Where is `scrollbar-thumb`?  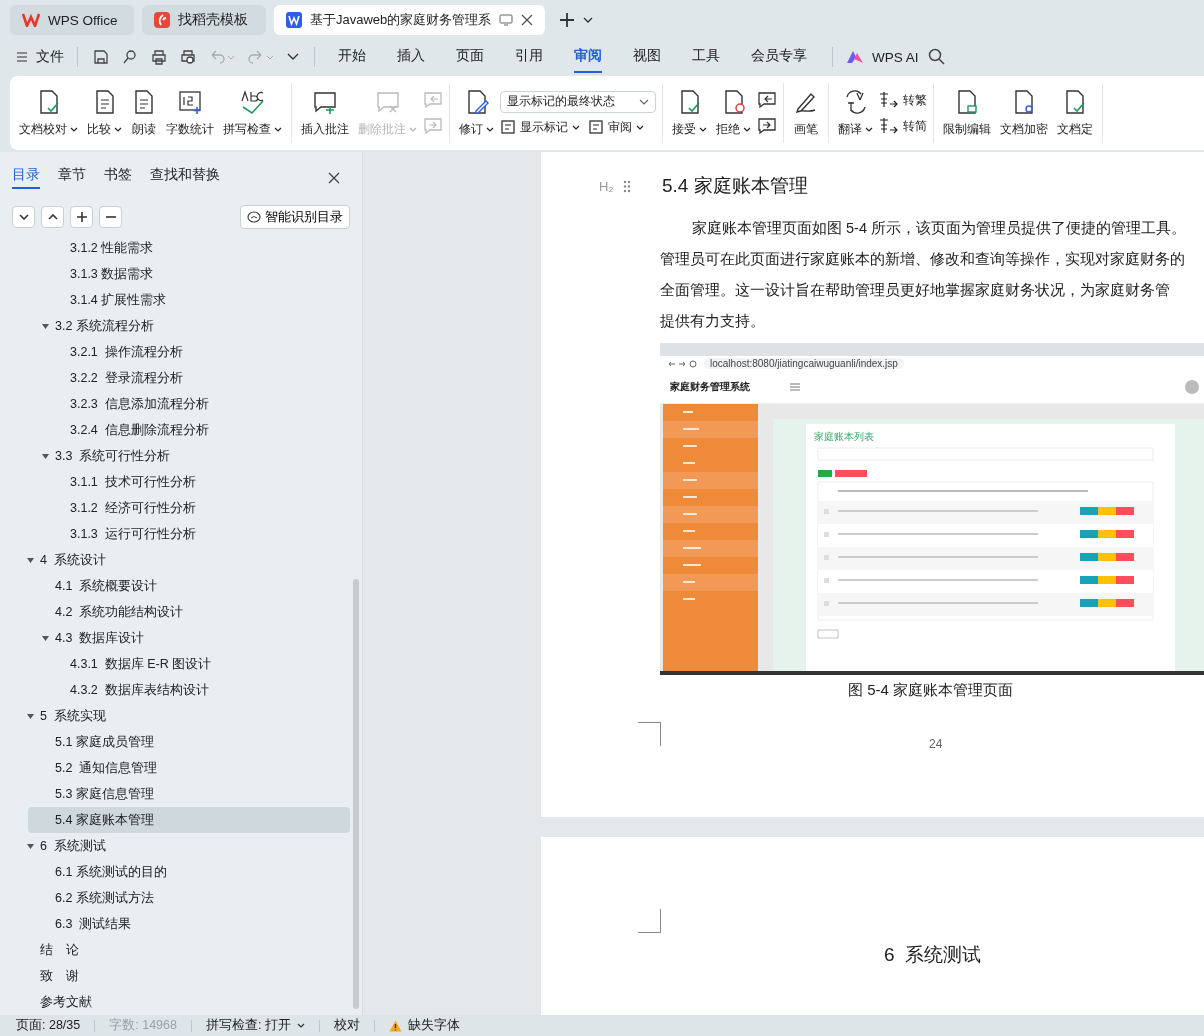 scrollbar-thumb is located at coordinates (356, 794).